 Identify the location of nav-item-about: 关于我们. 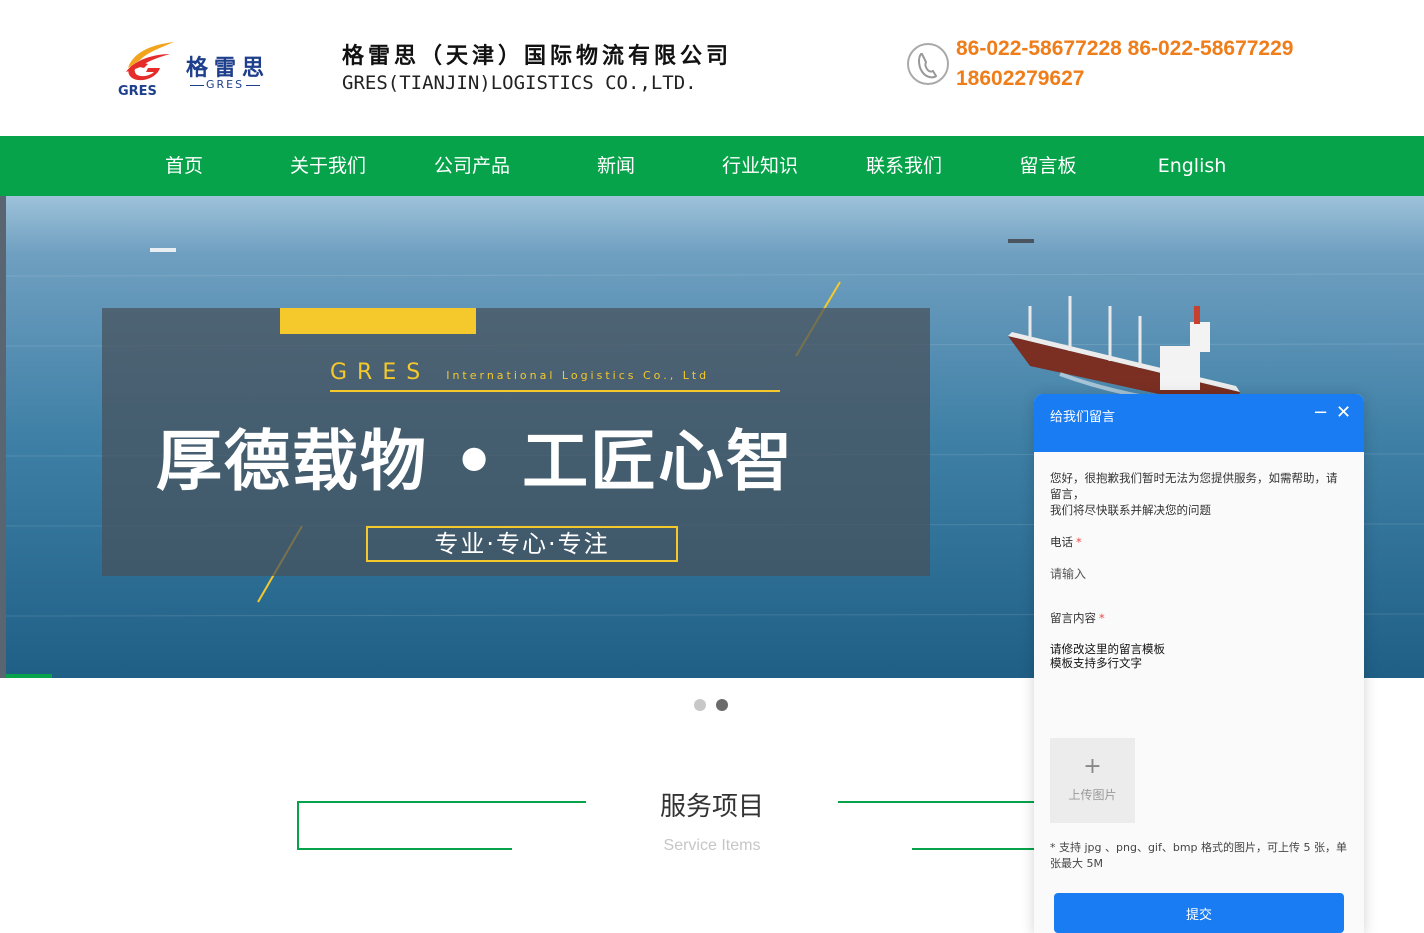
(328, 166).